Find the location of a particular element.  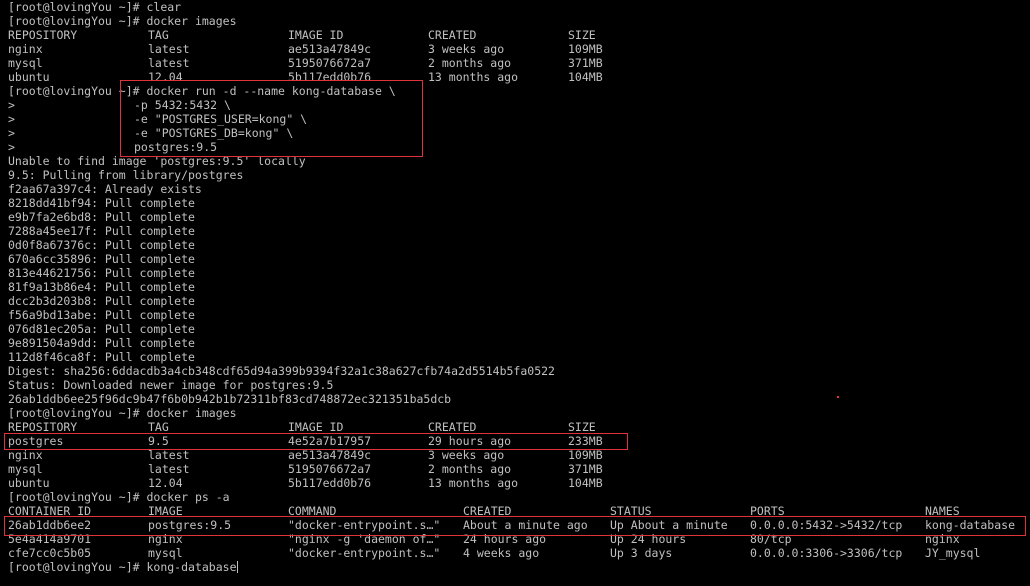

layer-line: 9e891504a9dd: Pull complete is located at coordinates (101, 343).